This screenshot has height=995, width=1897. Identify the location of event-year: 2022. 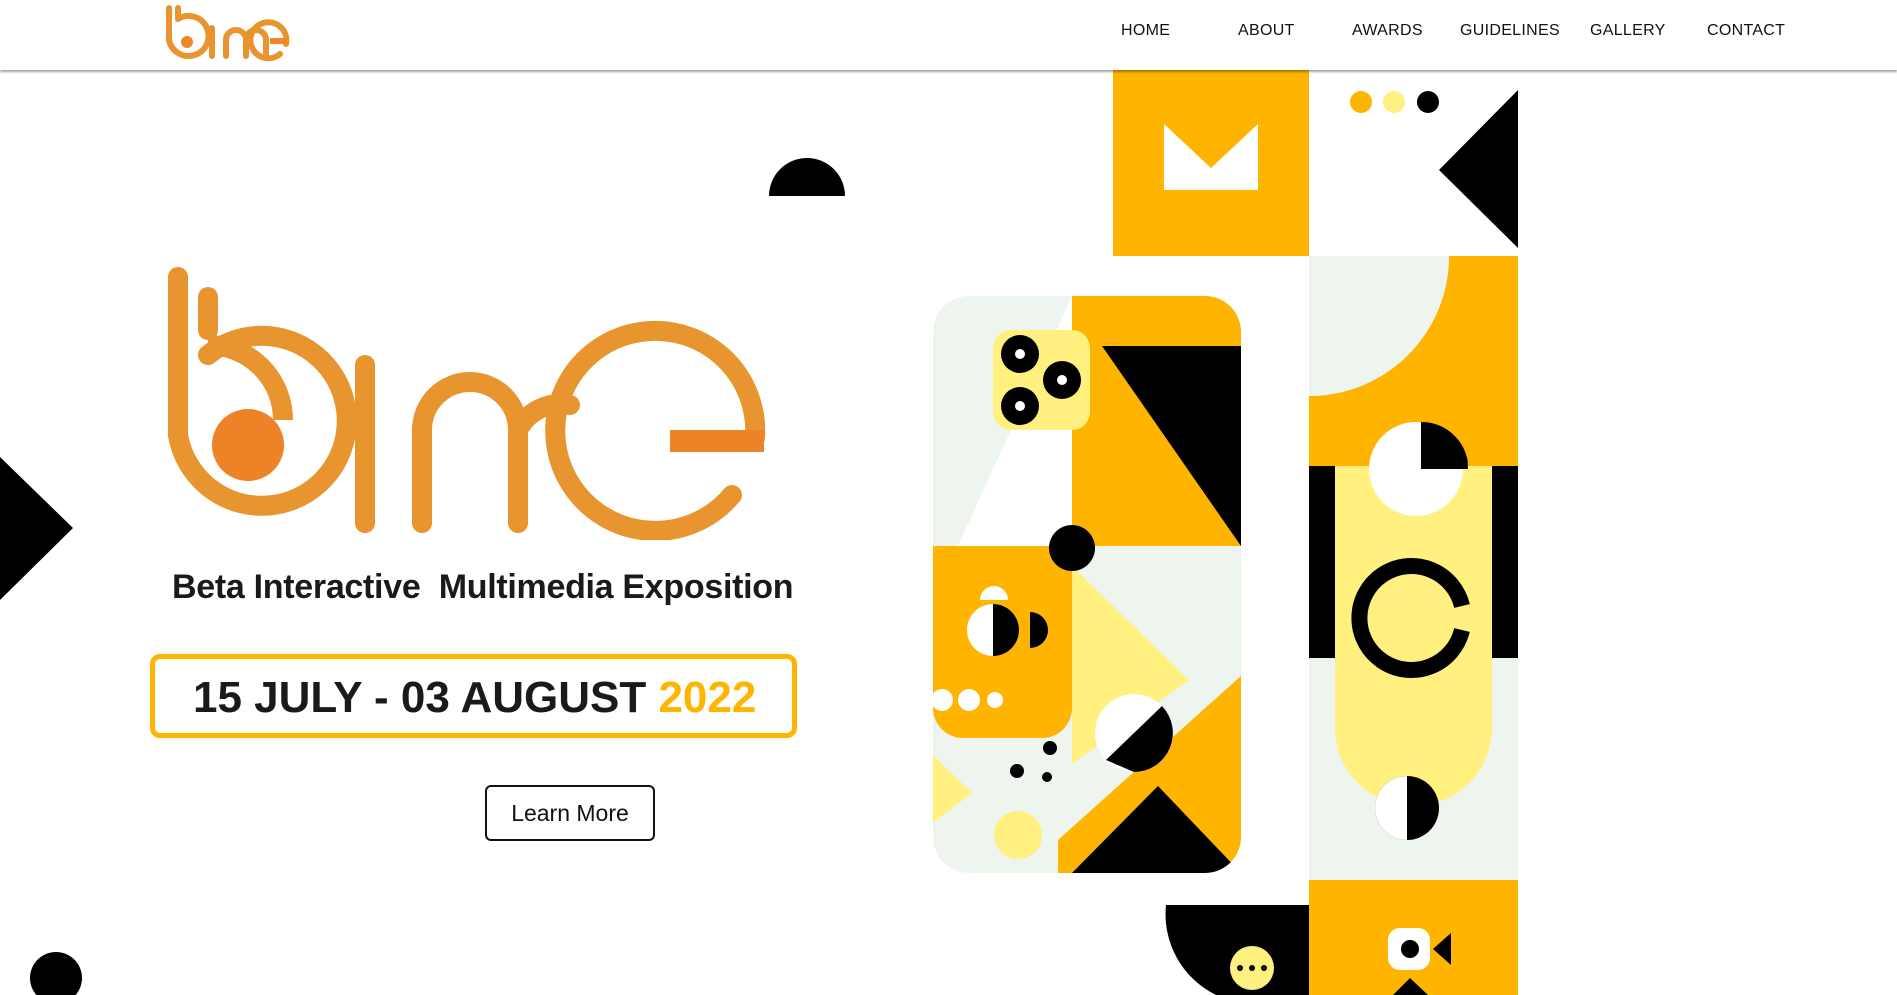
(707, 697).